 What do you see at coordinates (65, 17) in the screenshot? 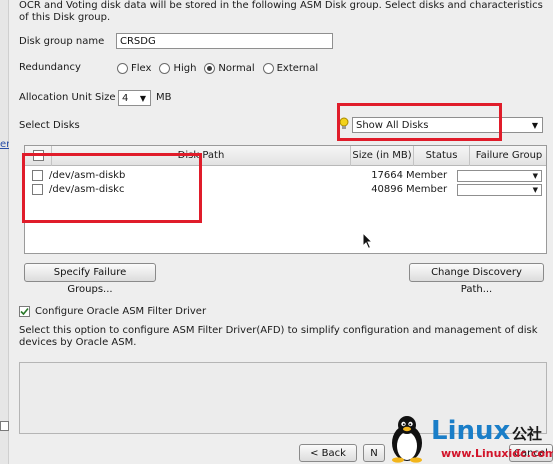
I see `description-line-2: of this Disk group.` at bounding box center [65, 17].